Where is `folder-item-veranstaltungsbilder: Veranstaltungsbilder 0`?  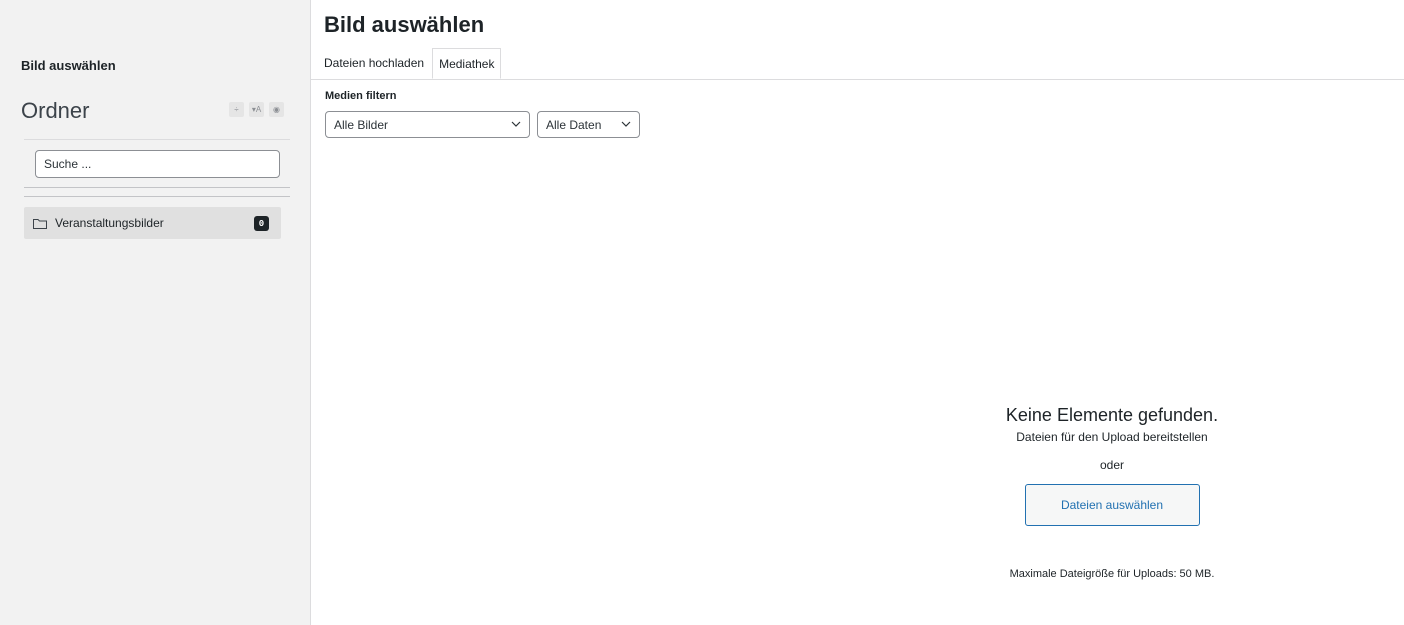
folder-item-veranstaltungsbilder: Veranstaltungsbilder 0 is located at coordinates (152, 223).